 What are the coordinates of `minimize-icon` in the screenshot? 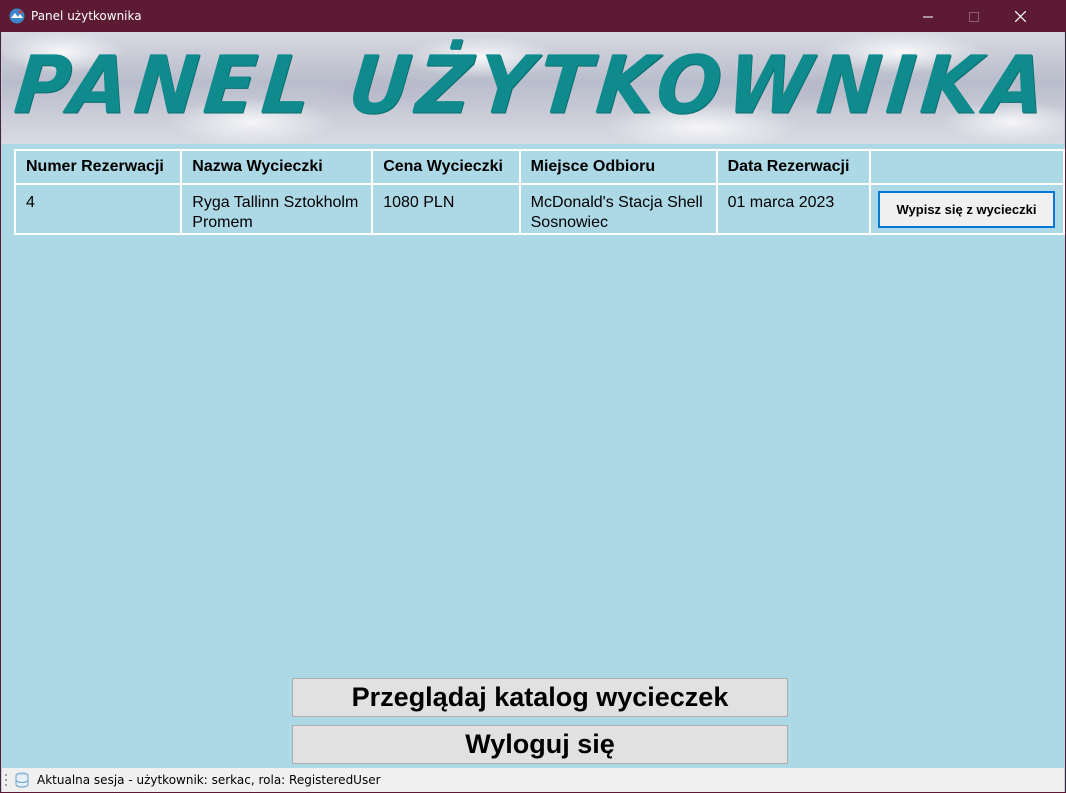 It's located at (928, 16).